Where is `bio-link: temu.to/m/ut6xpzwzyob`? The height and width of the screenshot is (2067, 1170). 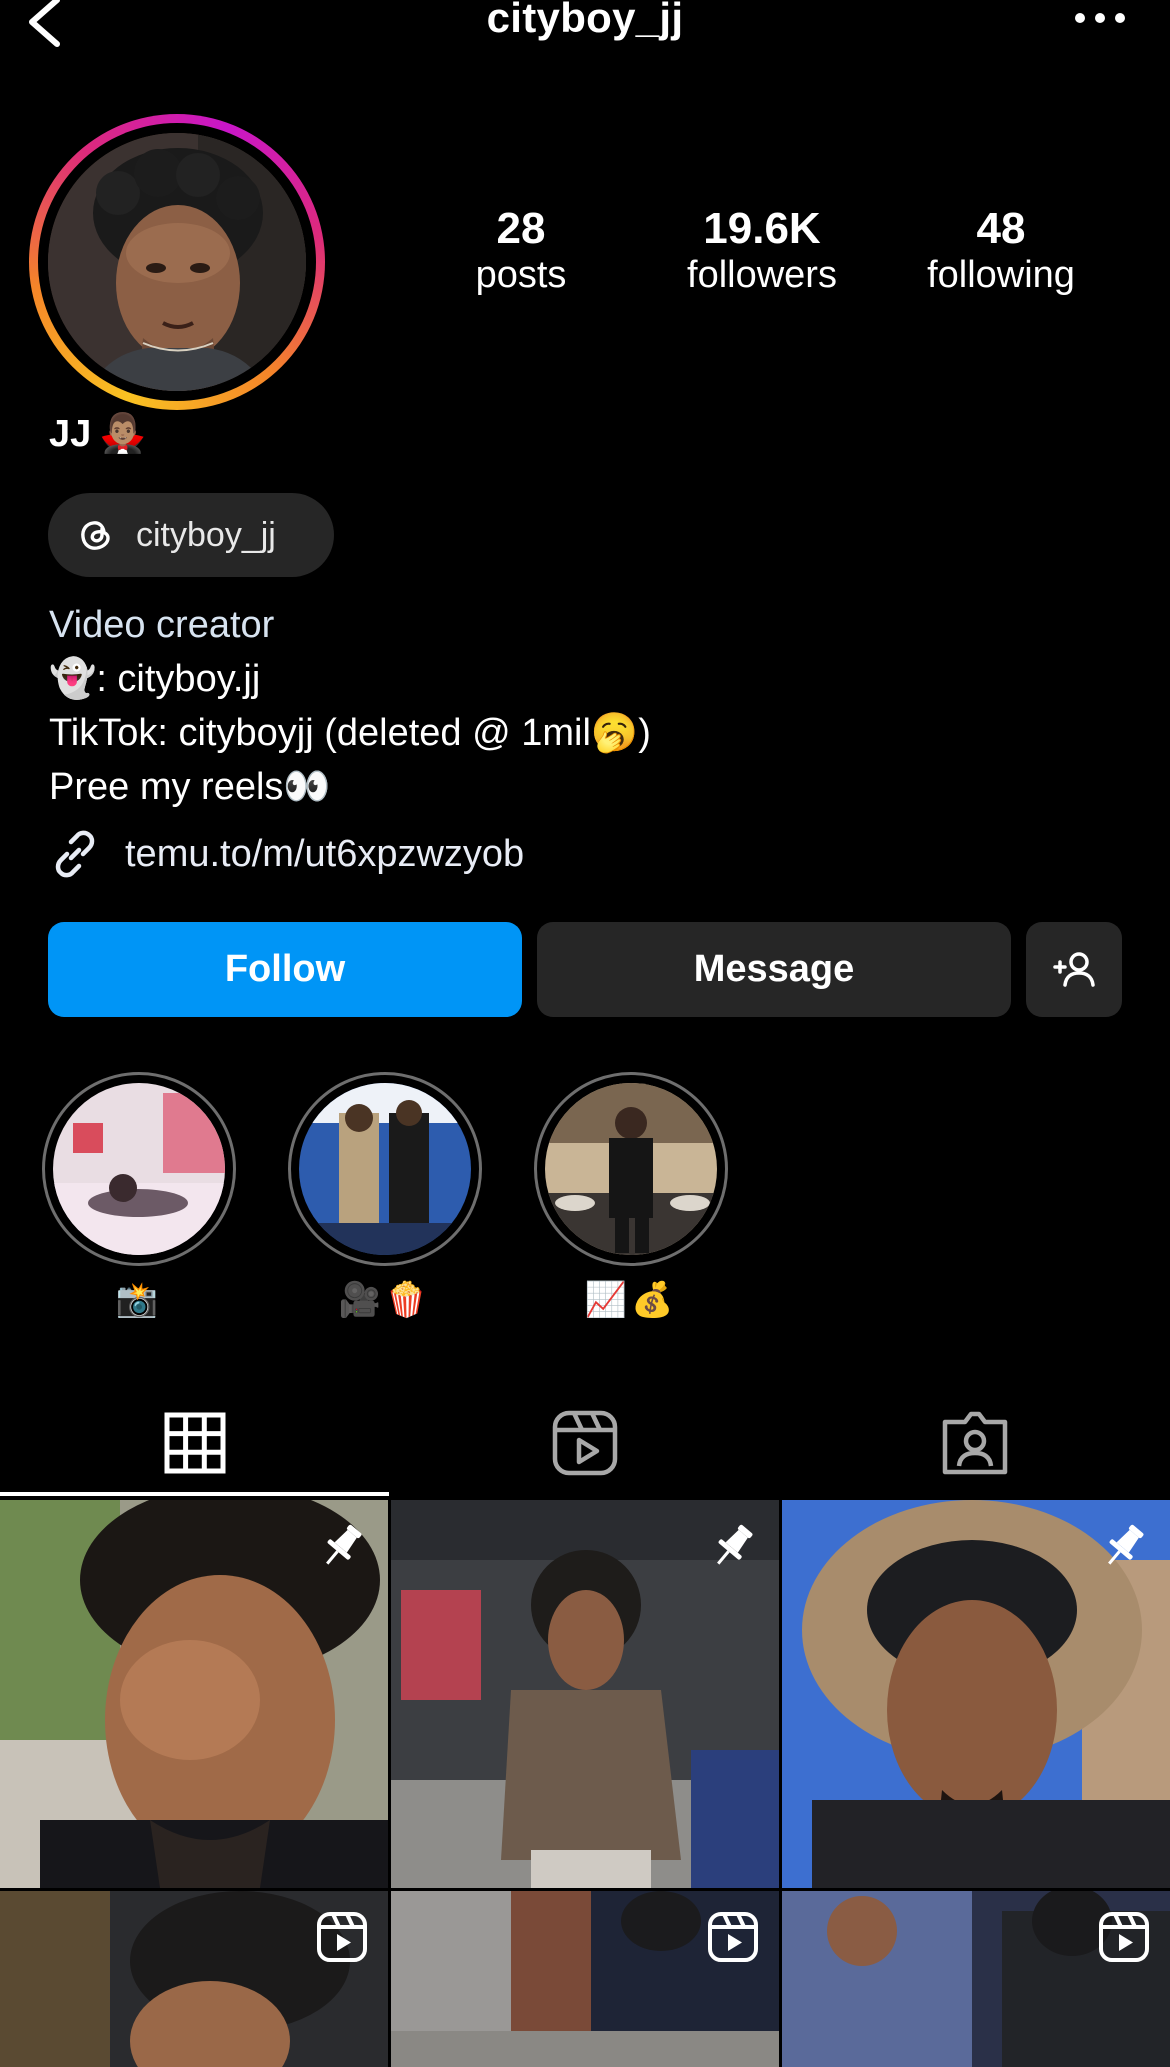
bio-link: temu.to/m/ut6xpzwzyob is located at coordinates (286, 854).